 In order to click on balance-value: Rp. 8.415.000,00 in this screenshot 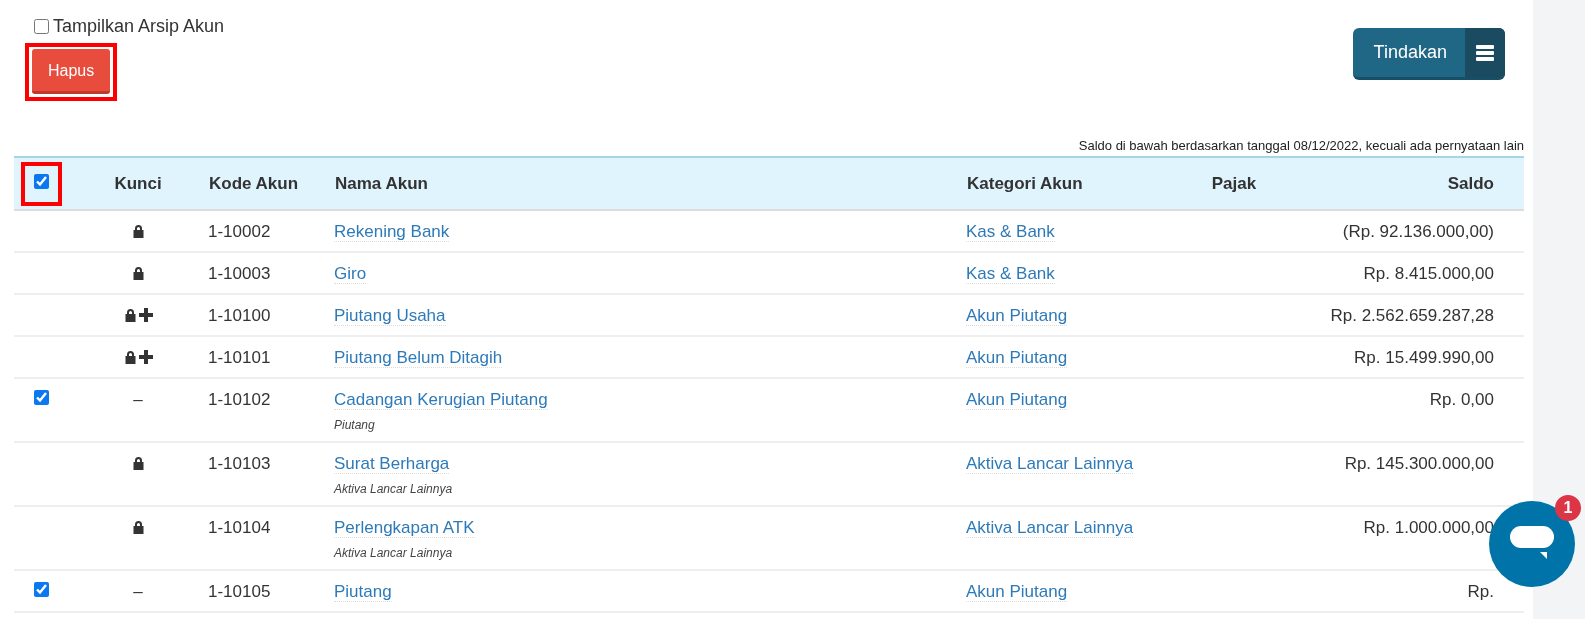, I will do `click(1428, 273)`.